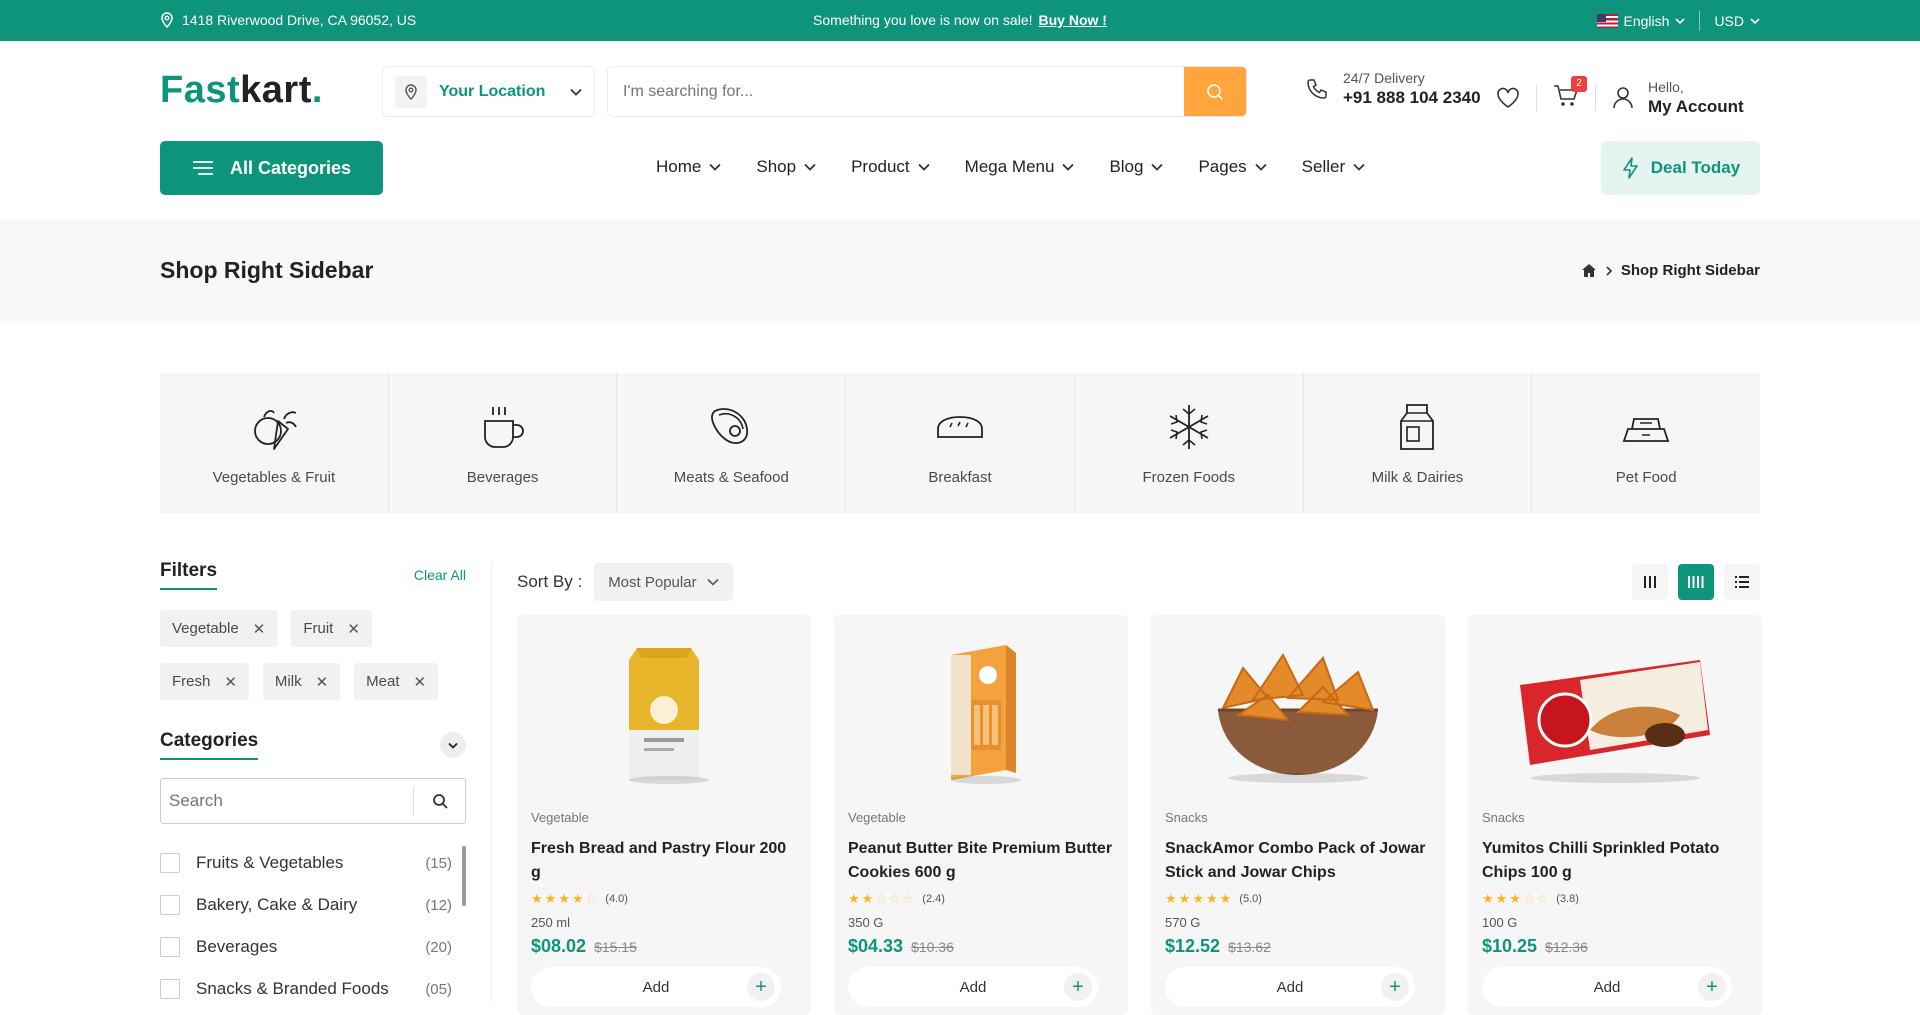 The height and width of the screenshot is (1015, 1920). What do you see at coordinates (440, 575) in the screenshot?
I see `clear-all-link: Clear All` at bounding box center [440, 575].